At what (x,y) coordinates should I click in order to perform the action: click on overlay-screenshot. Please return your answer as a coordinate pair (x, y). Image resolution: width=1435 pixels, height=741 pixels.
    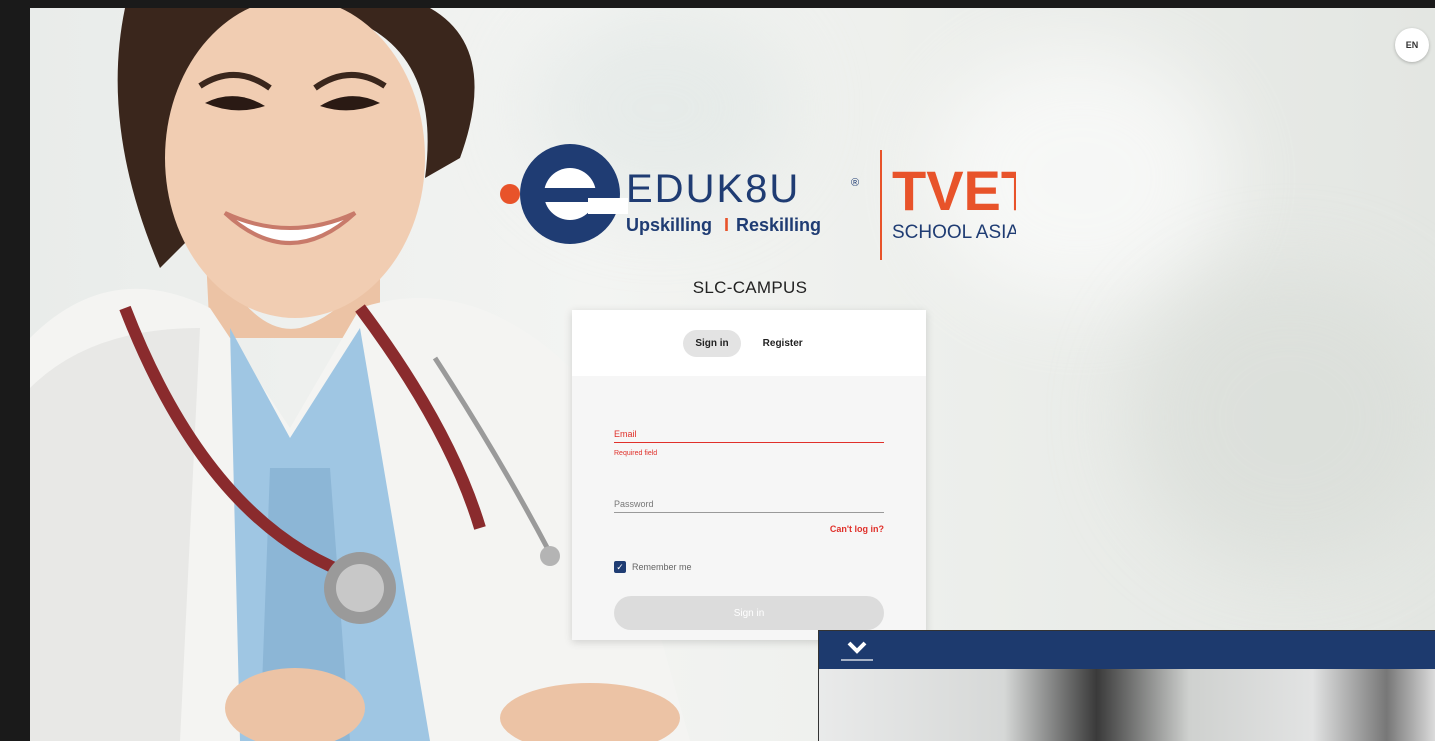
    Looking at the image, I should click on (1126, 685).